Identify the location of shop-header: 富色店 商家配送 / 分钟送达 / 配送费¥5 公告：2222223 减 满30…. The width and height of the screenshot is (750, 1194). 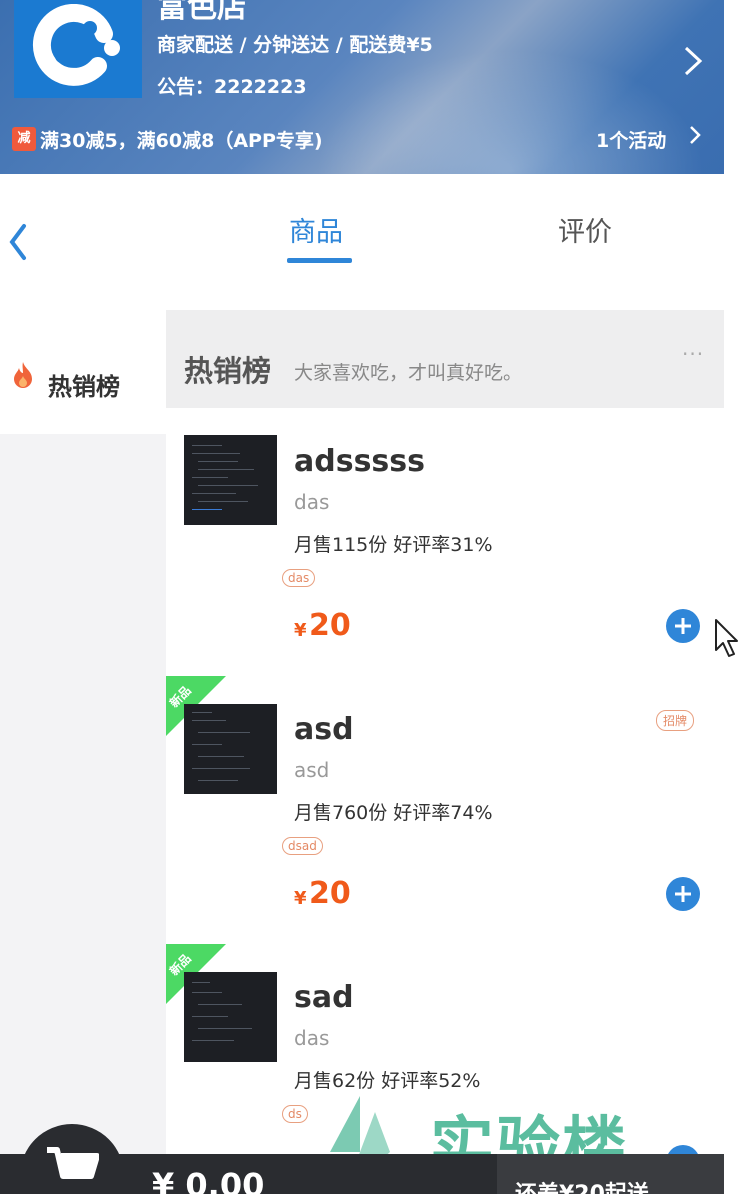
(362, 87).